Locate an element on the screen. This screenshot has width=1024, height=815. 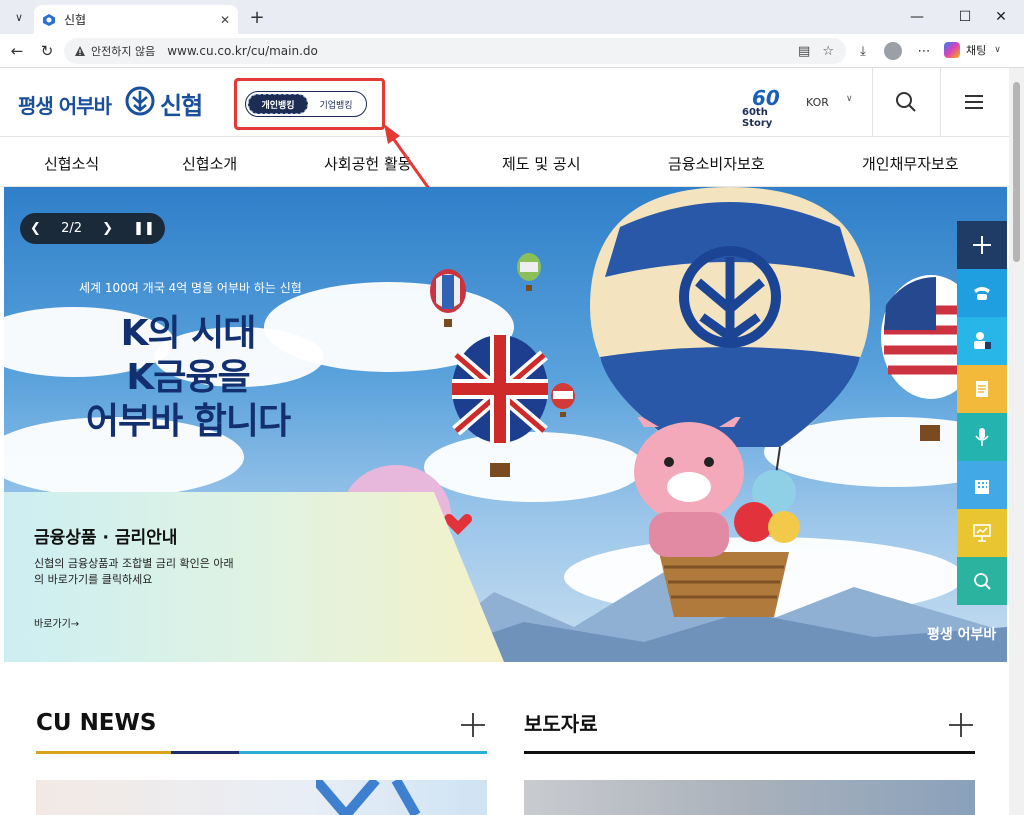
promo-title: 금융상품 · 금리안내 is located at coordinates (106, 538).